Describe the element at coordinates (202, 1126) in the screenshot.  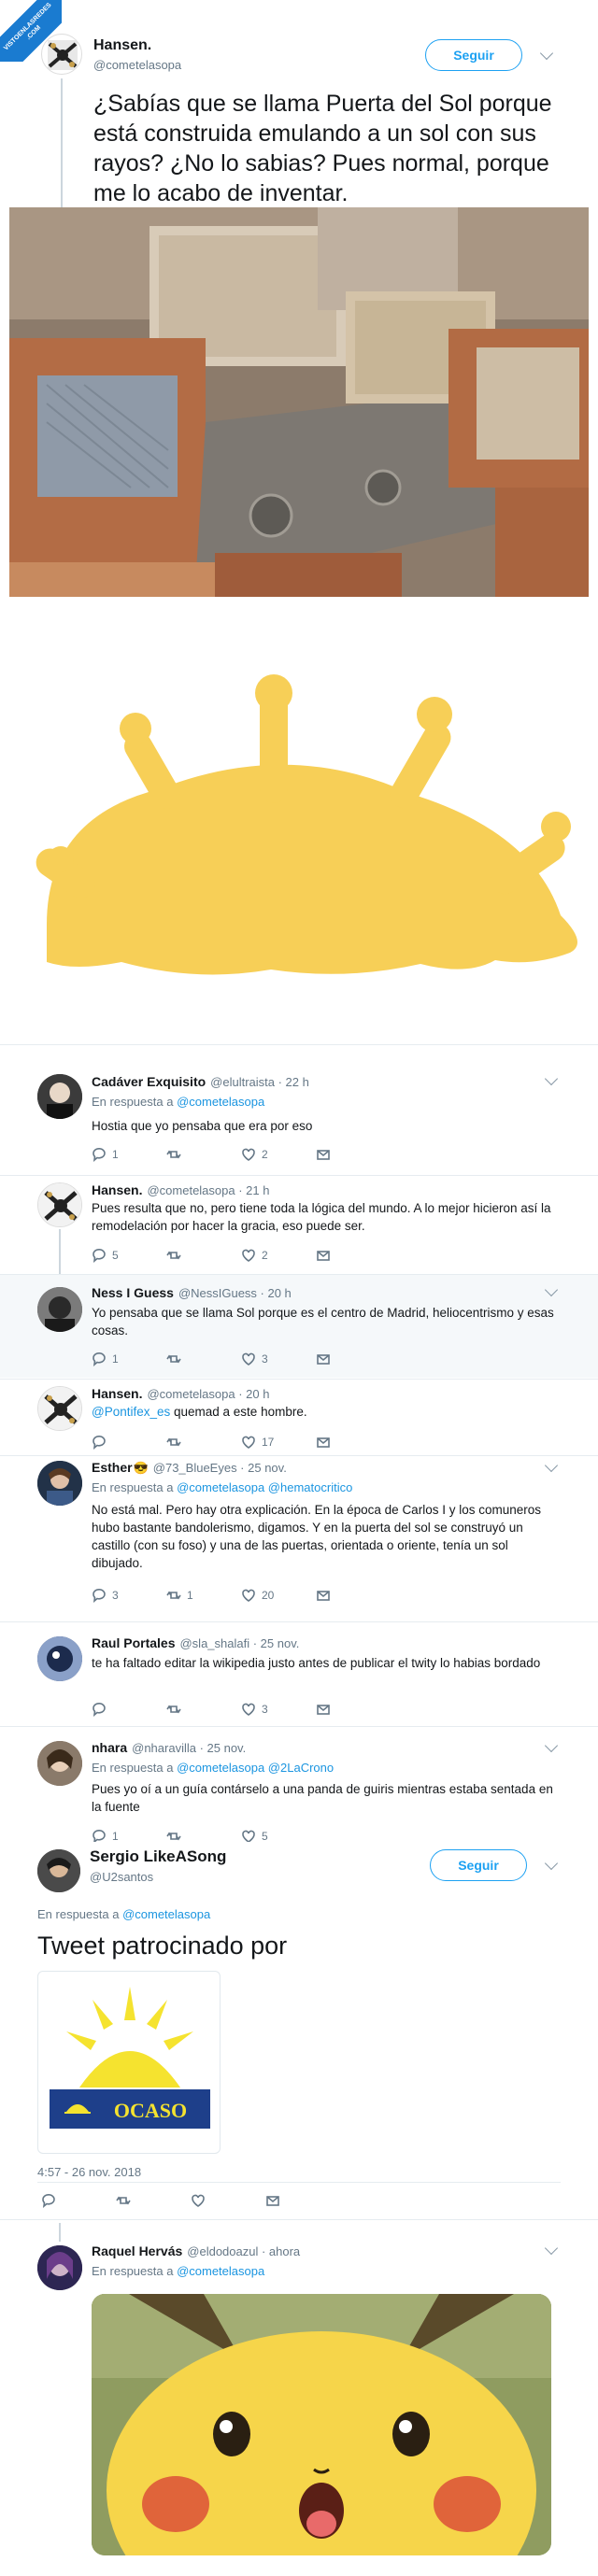
I see `reply-text: Hostia que yo pensaba que era por eso` at that location.